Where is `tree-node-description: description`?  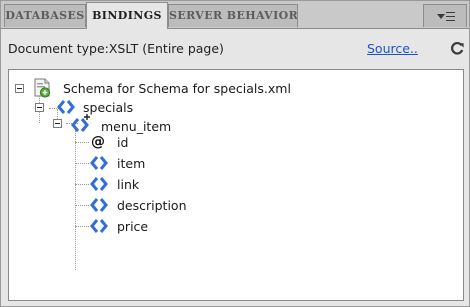 tree-node-description: description is located at coordinates (152, 205).